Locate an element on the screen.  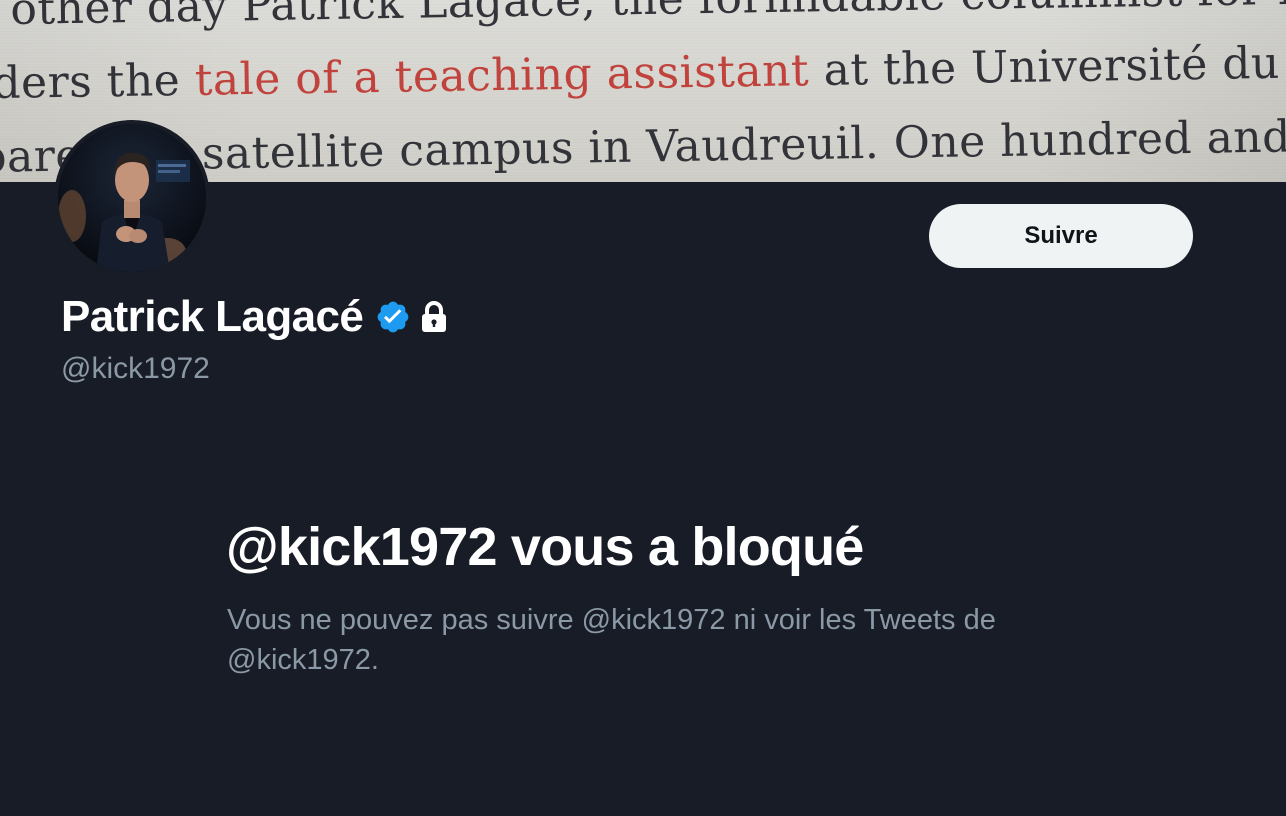
avatar is located at coordinates (132, 198).